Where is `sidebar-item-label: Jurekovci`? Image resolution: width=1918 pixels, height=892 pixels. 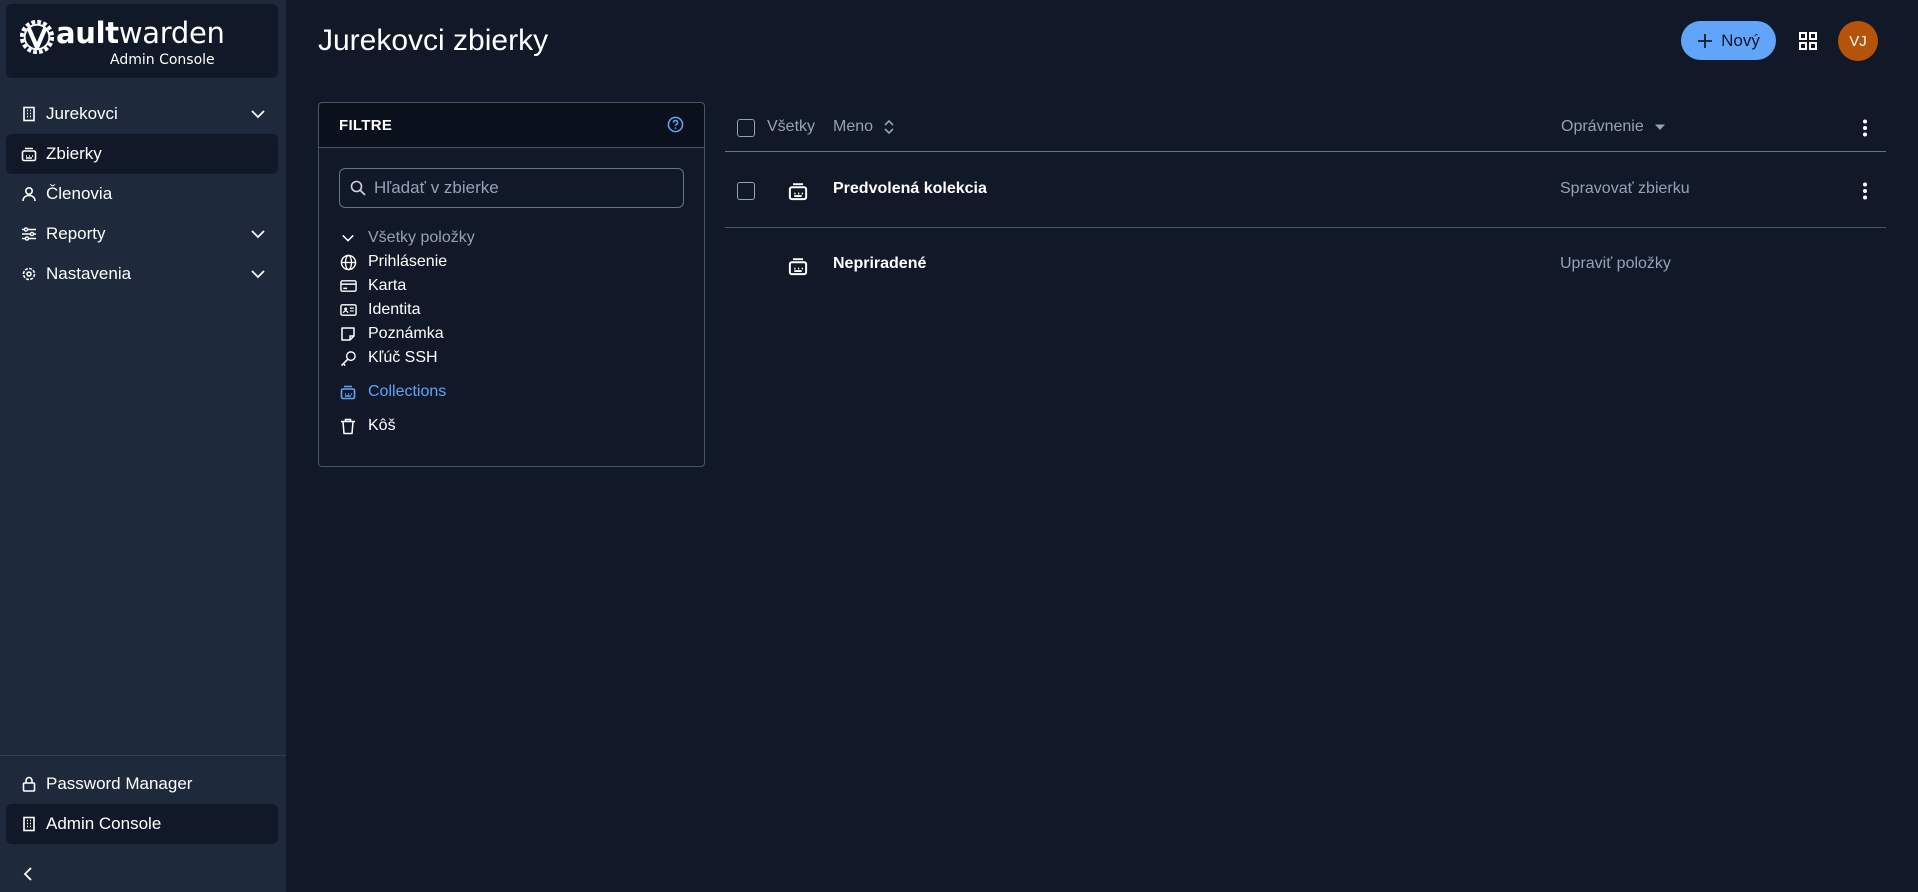 sidebar-item-label: Jurekovci is located at coordinates (82, 113).